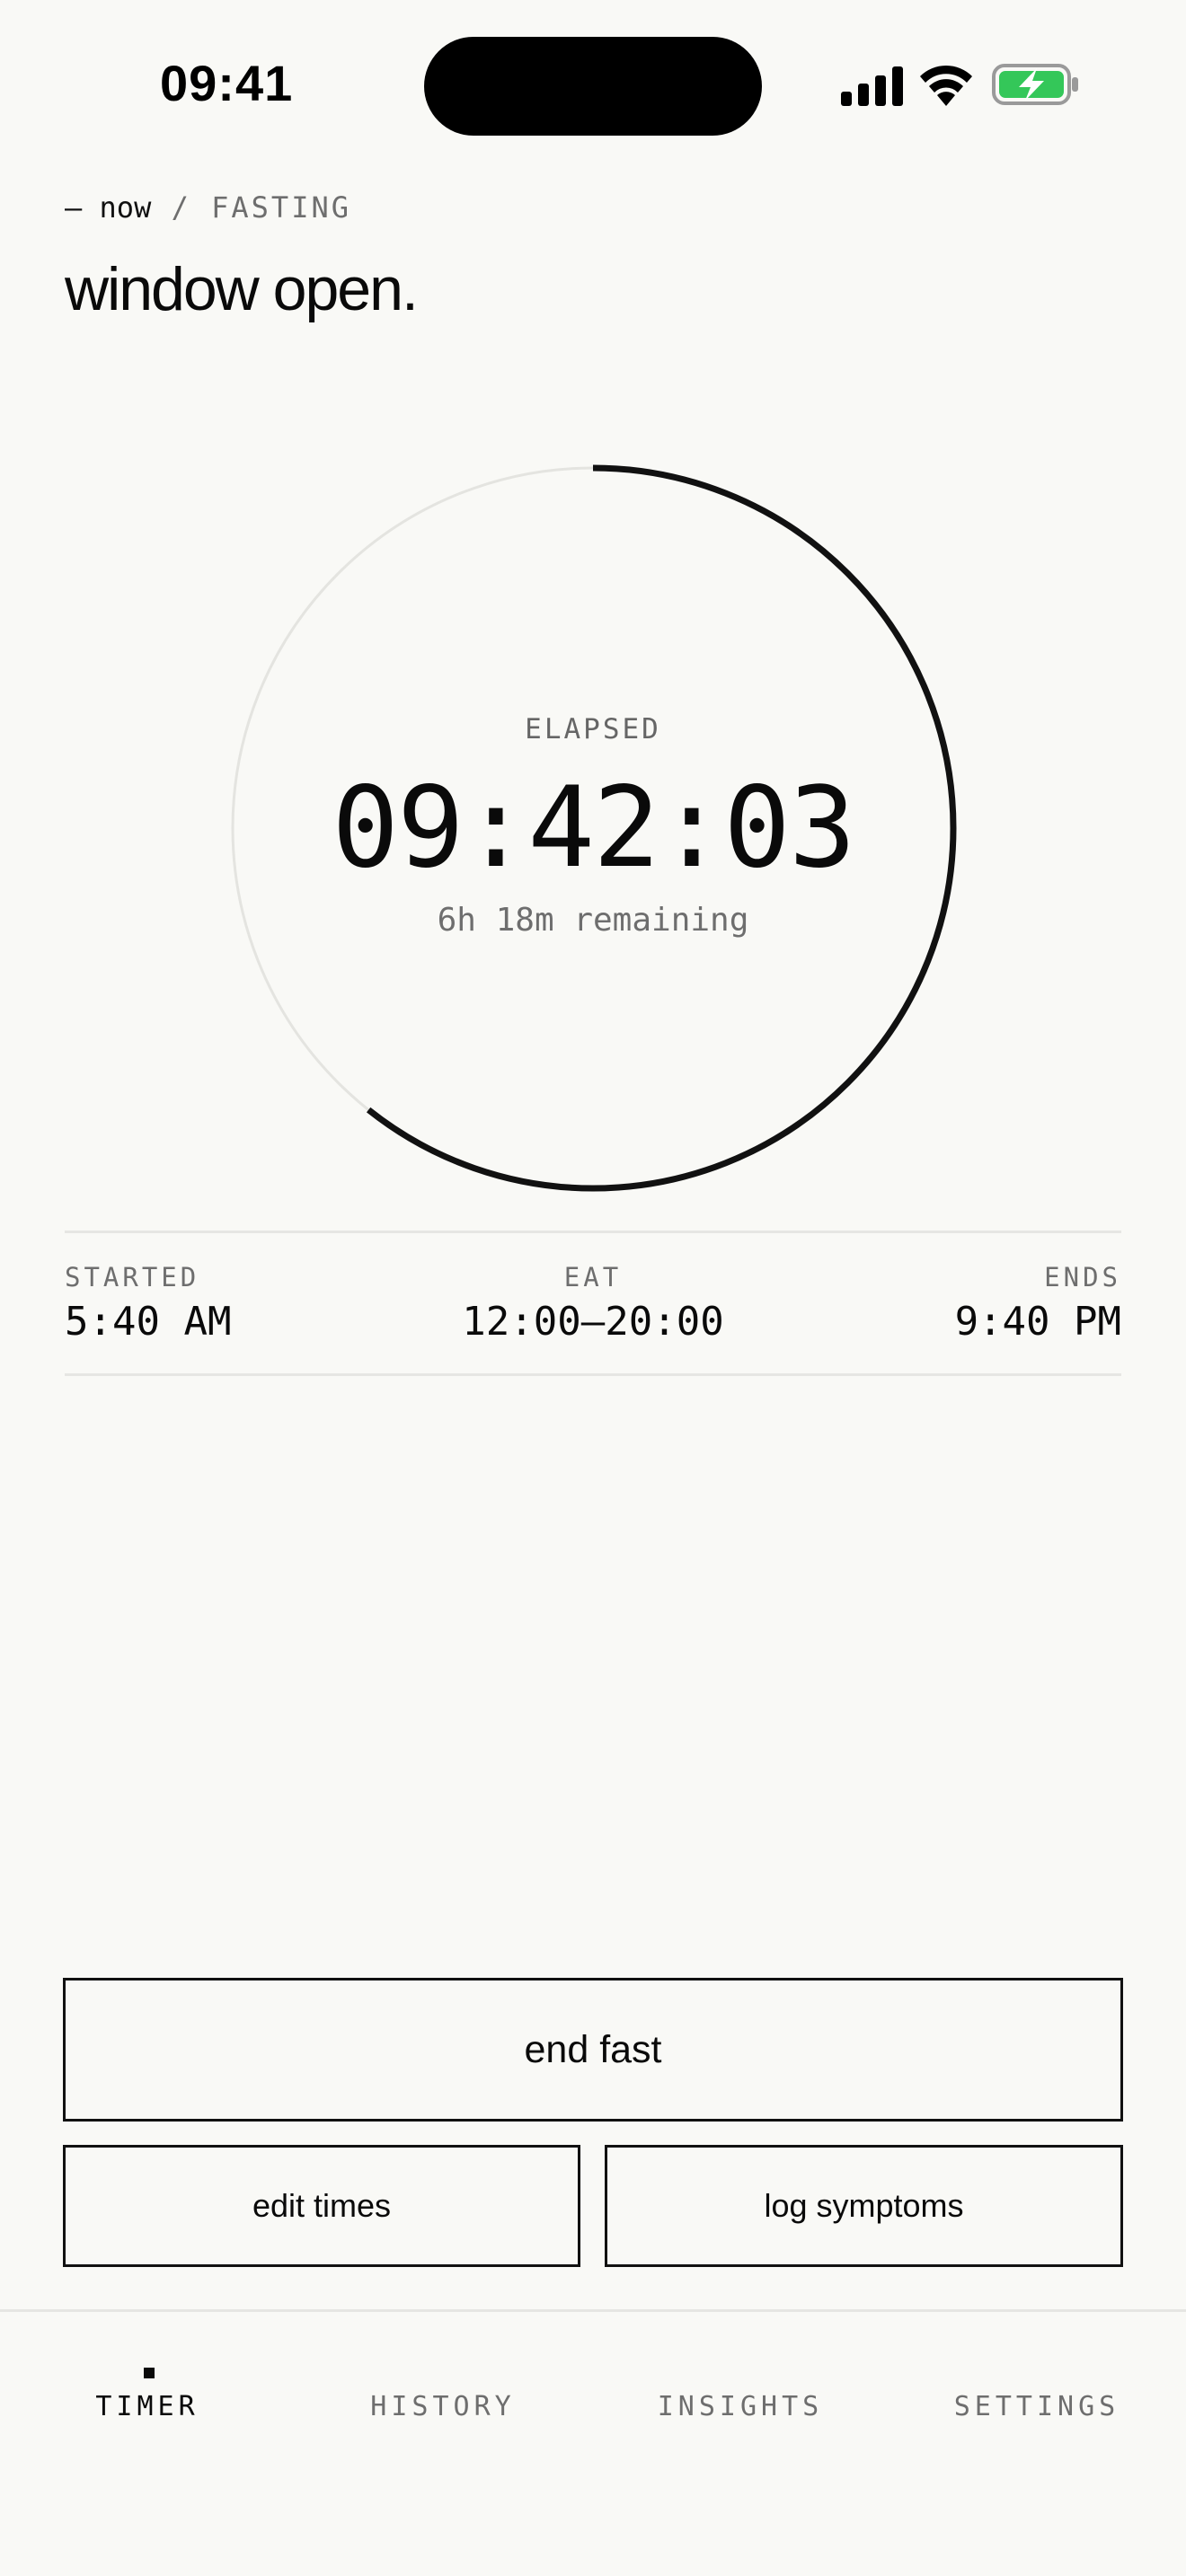 This screenshot has width=1186, height=2576. I want to click on breadcrumb-section: FASTING, so click(281, 207).